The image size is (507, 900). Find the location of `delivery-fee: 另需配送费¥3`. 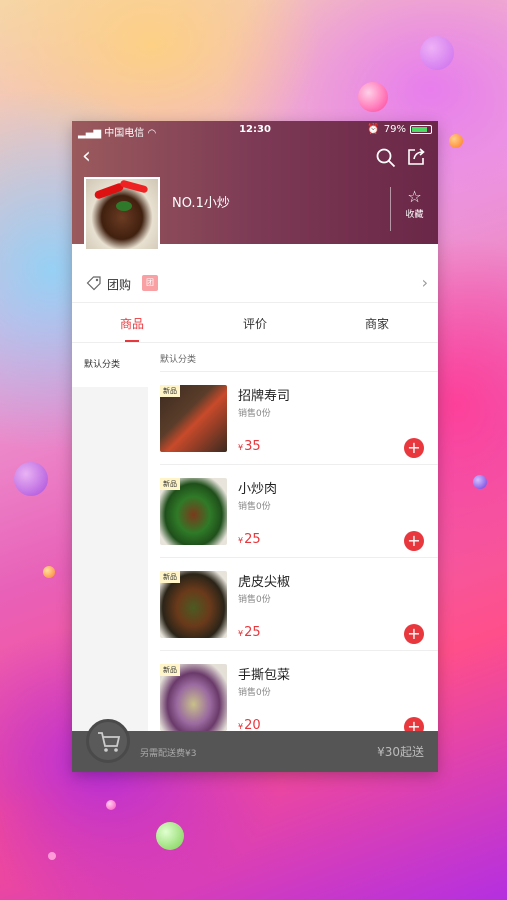

delivery-fee: 另需配送费¥3 is located at coordinates (168, 754).